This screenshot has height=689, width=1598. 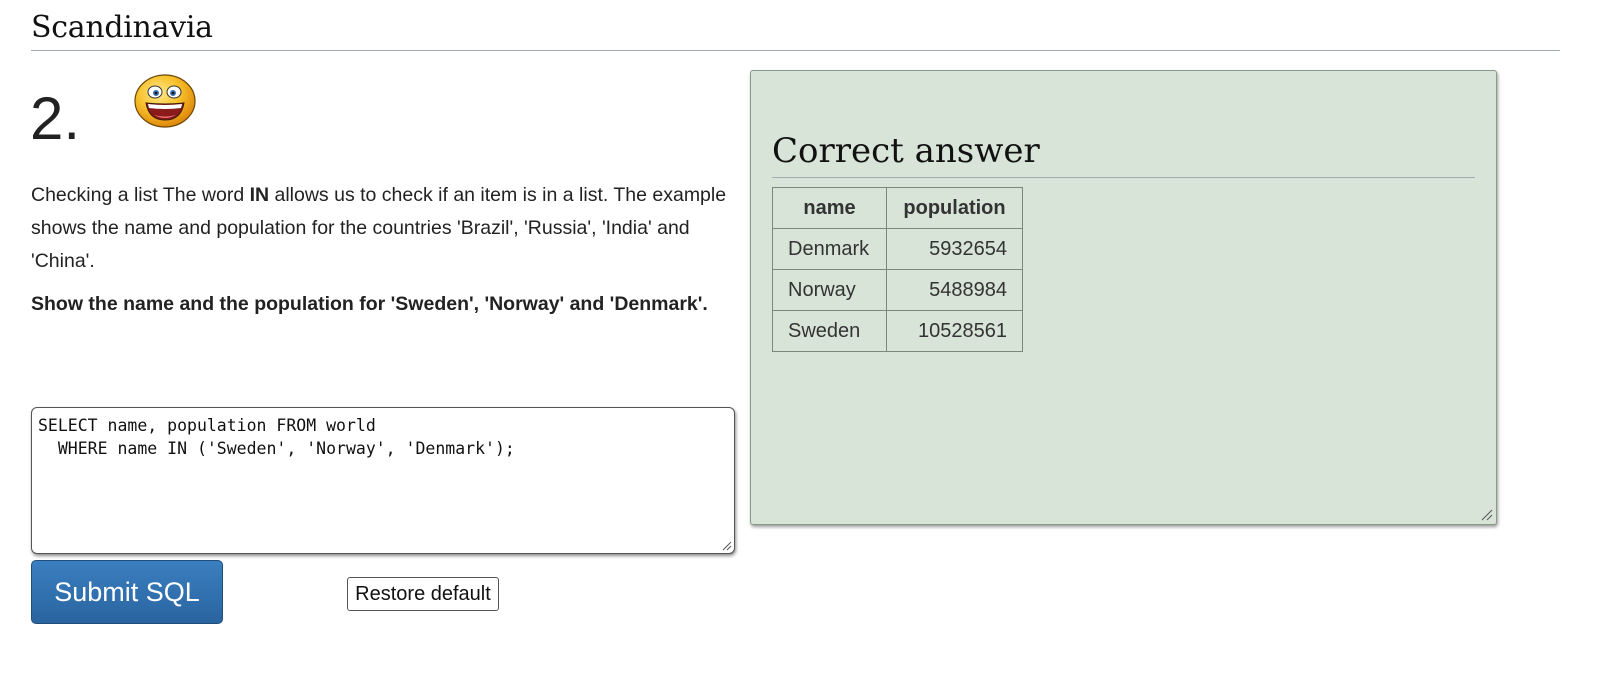 I want to click on intro-text-before: Checking a list The word, so click(x=140, y=195).